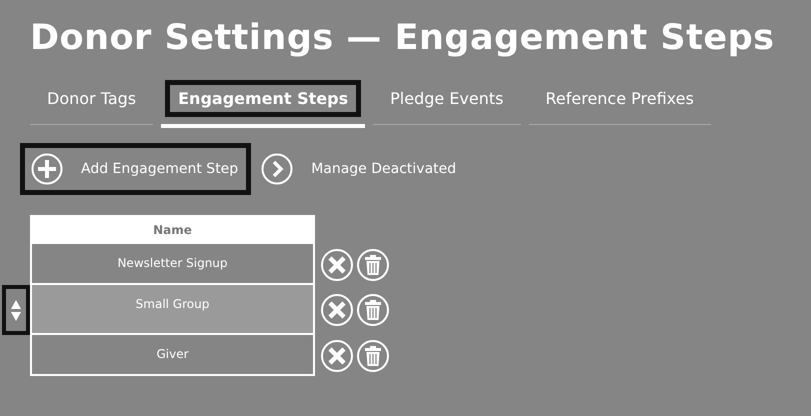  I want to click on tab-label: Pledge Events, so click(446, 98).